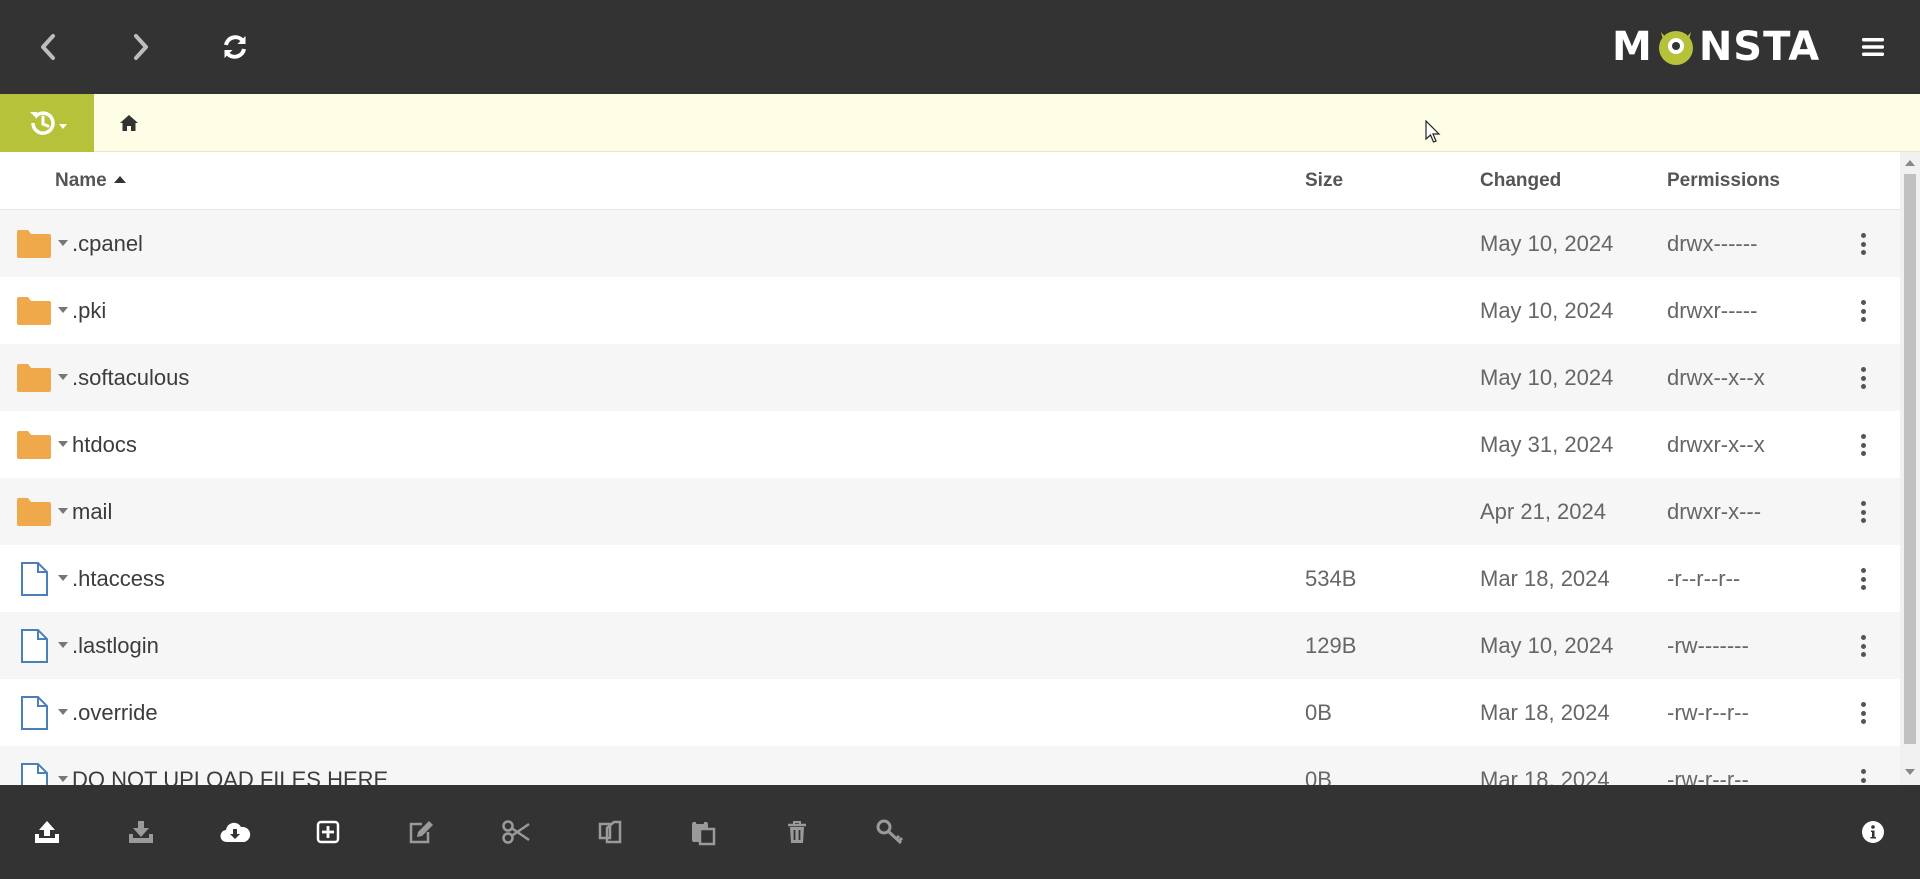 This screenshot has width=1920, height=879. What do you see at coordinates (1708, 645) in the screenshot?
I see `file-permissions: -rw-------` at bounding box center [1708, 645].